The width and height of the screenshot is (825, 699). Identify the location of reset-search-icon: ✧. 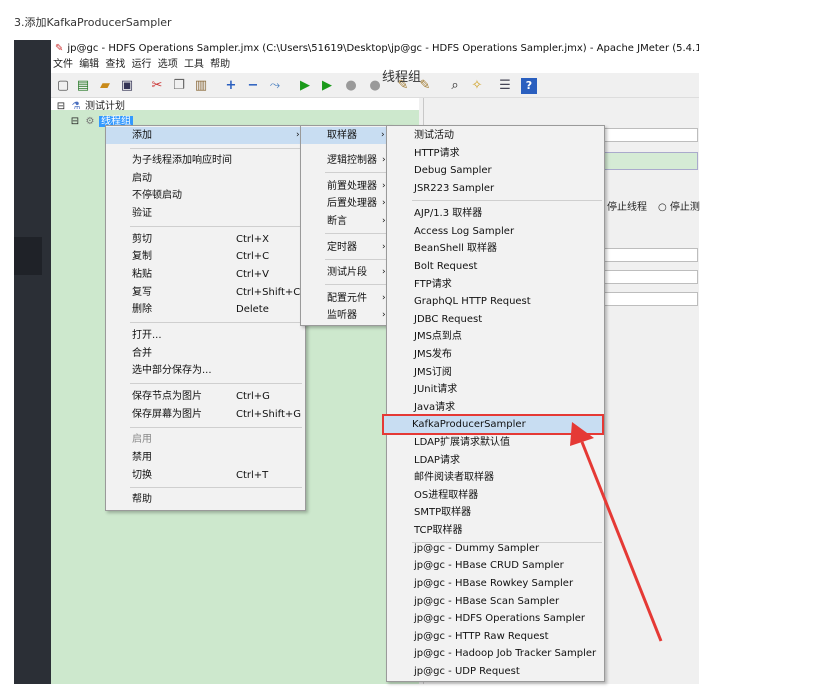
(477, 86).